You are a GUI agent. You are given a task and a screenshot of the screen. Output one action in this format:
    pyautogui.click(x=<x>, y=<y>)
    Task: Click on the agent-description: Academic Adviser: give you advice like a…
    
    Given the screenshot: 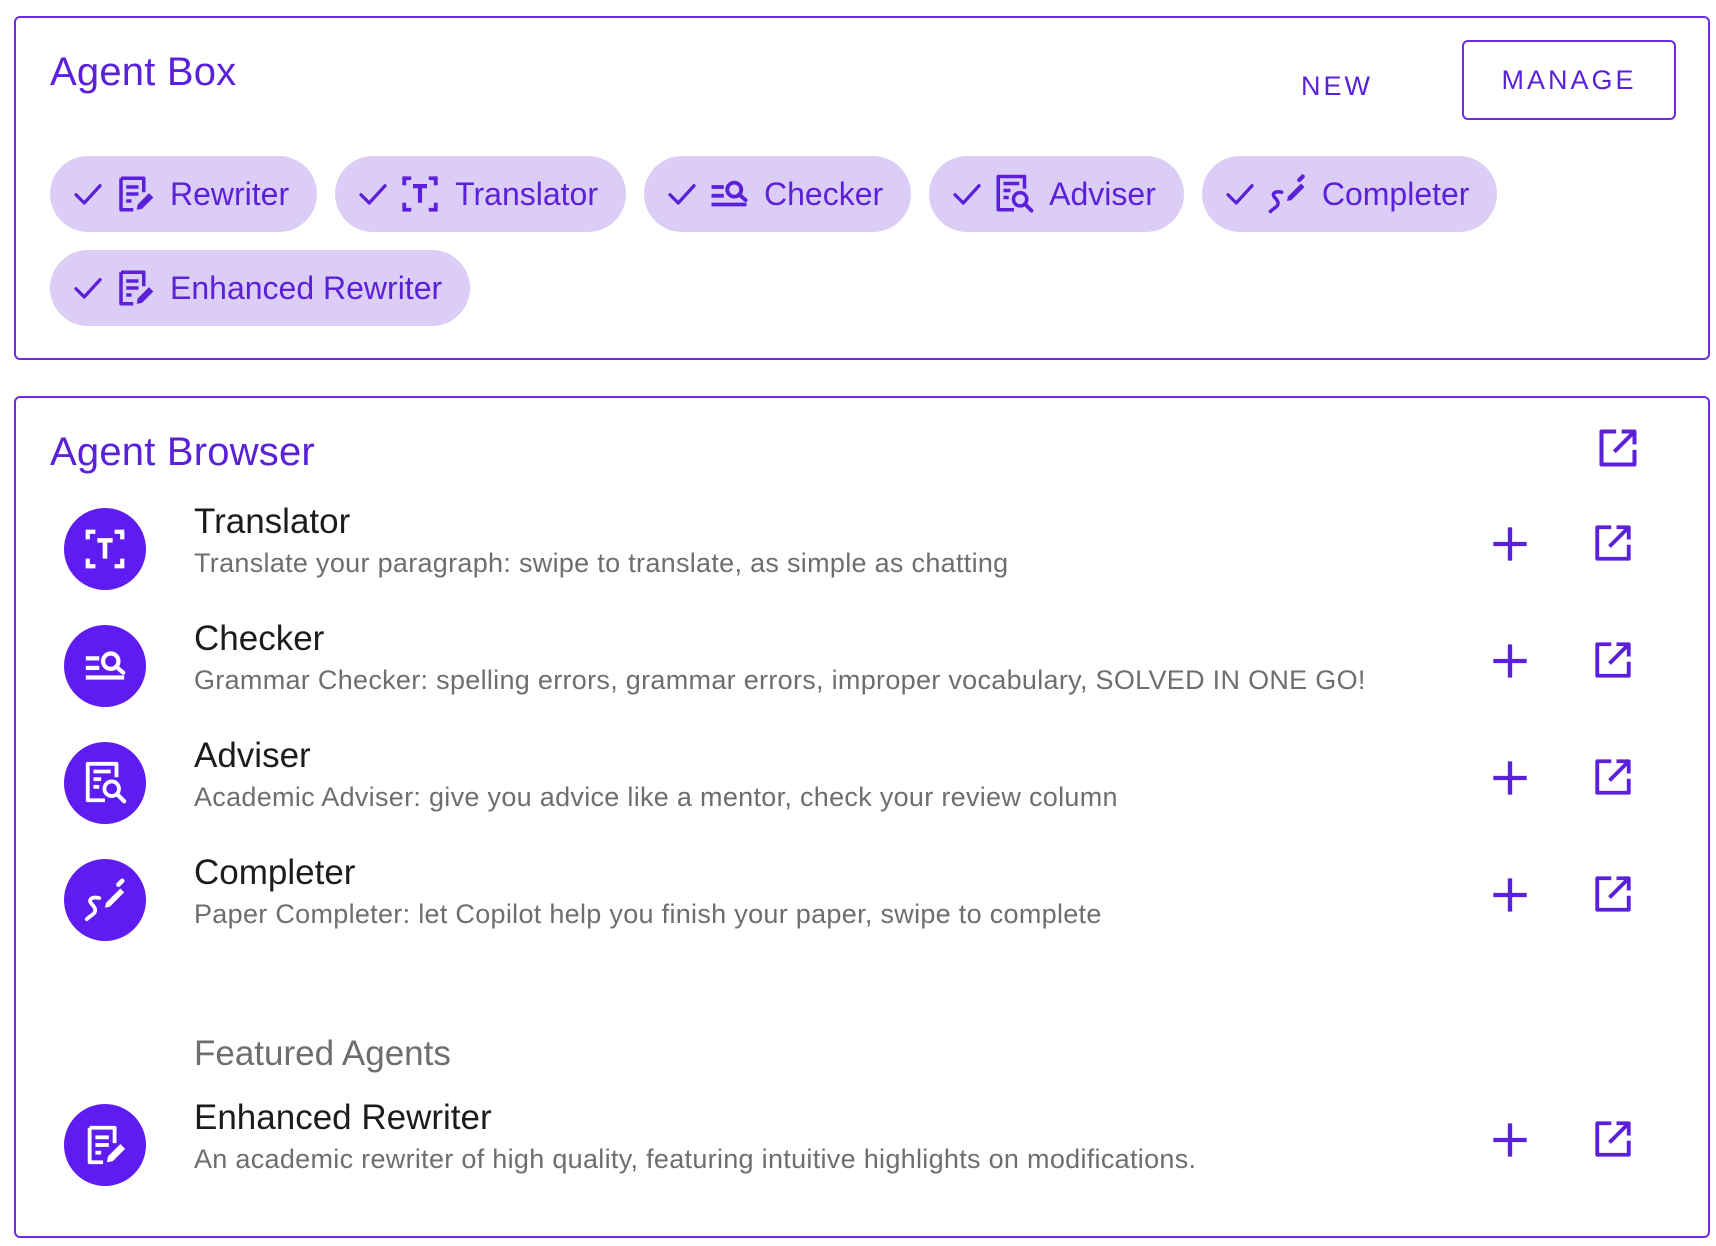 What is the action you would take?
    pyautogui.click(x=656, y=797)
    